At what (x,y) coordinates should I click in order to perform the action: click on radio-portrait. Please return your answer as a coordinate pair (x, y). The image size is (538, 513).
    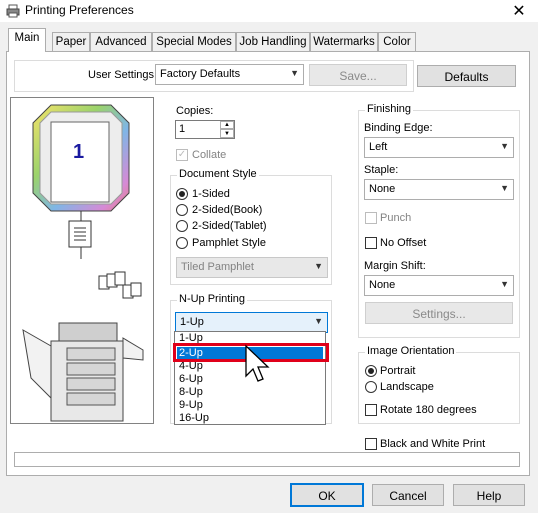
    Looking at the image, I should click on (371, 371).